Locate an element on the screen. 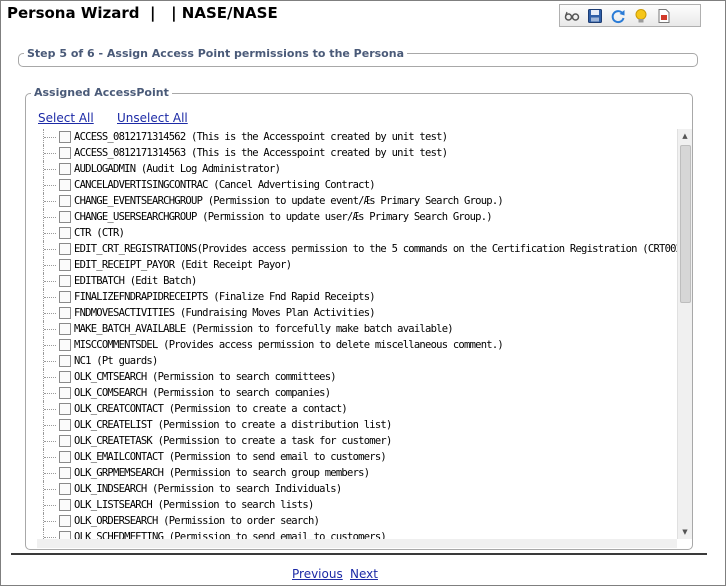 This screenshot has width=726, height=586. accesspoint-label: EDITBATCH (Edit Batch) is located at coordinates (135, 281).